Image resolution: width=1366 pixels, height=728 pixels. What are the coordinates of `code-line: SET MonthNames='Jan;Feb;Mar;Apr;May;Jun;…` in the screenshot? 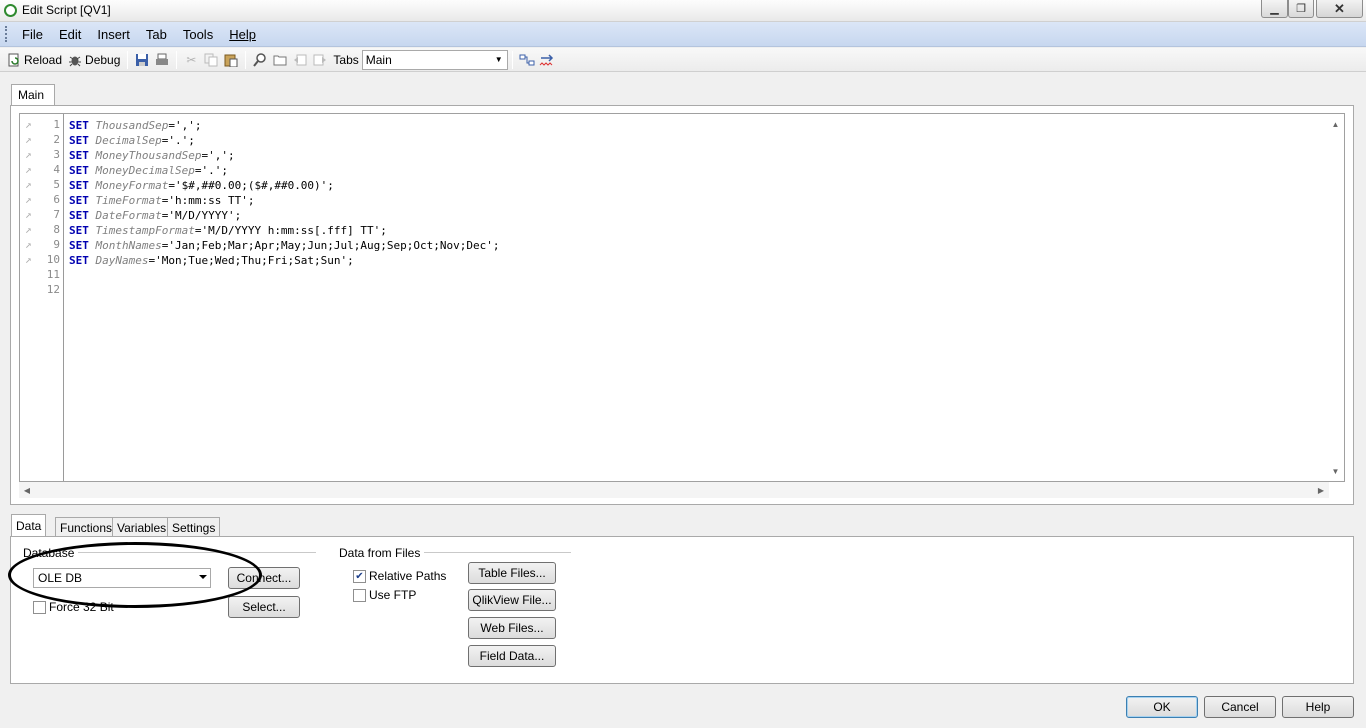 It's located at (284, 245).